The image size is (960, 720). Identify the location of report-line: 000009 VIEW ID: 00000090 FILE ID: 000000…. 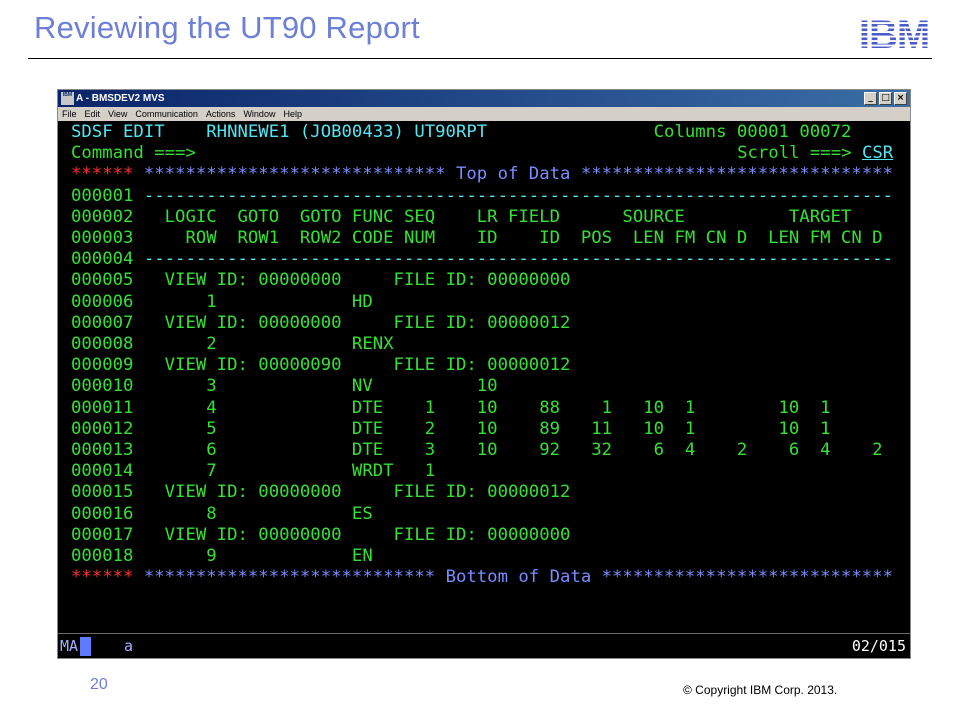
(320, 365).